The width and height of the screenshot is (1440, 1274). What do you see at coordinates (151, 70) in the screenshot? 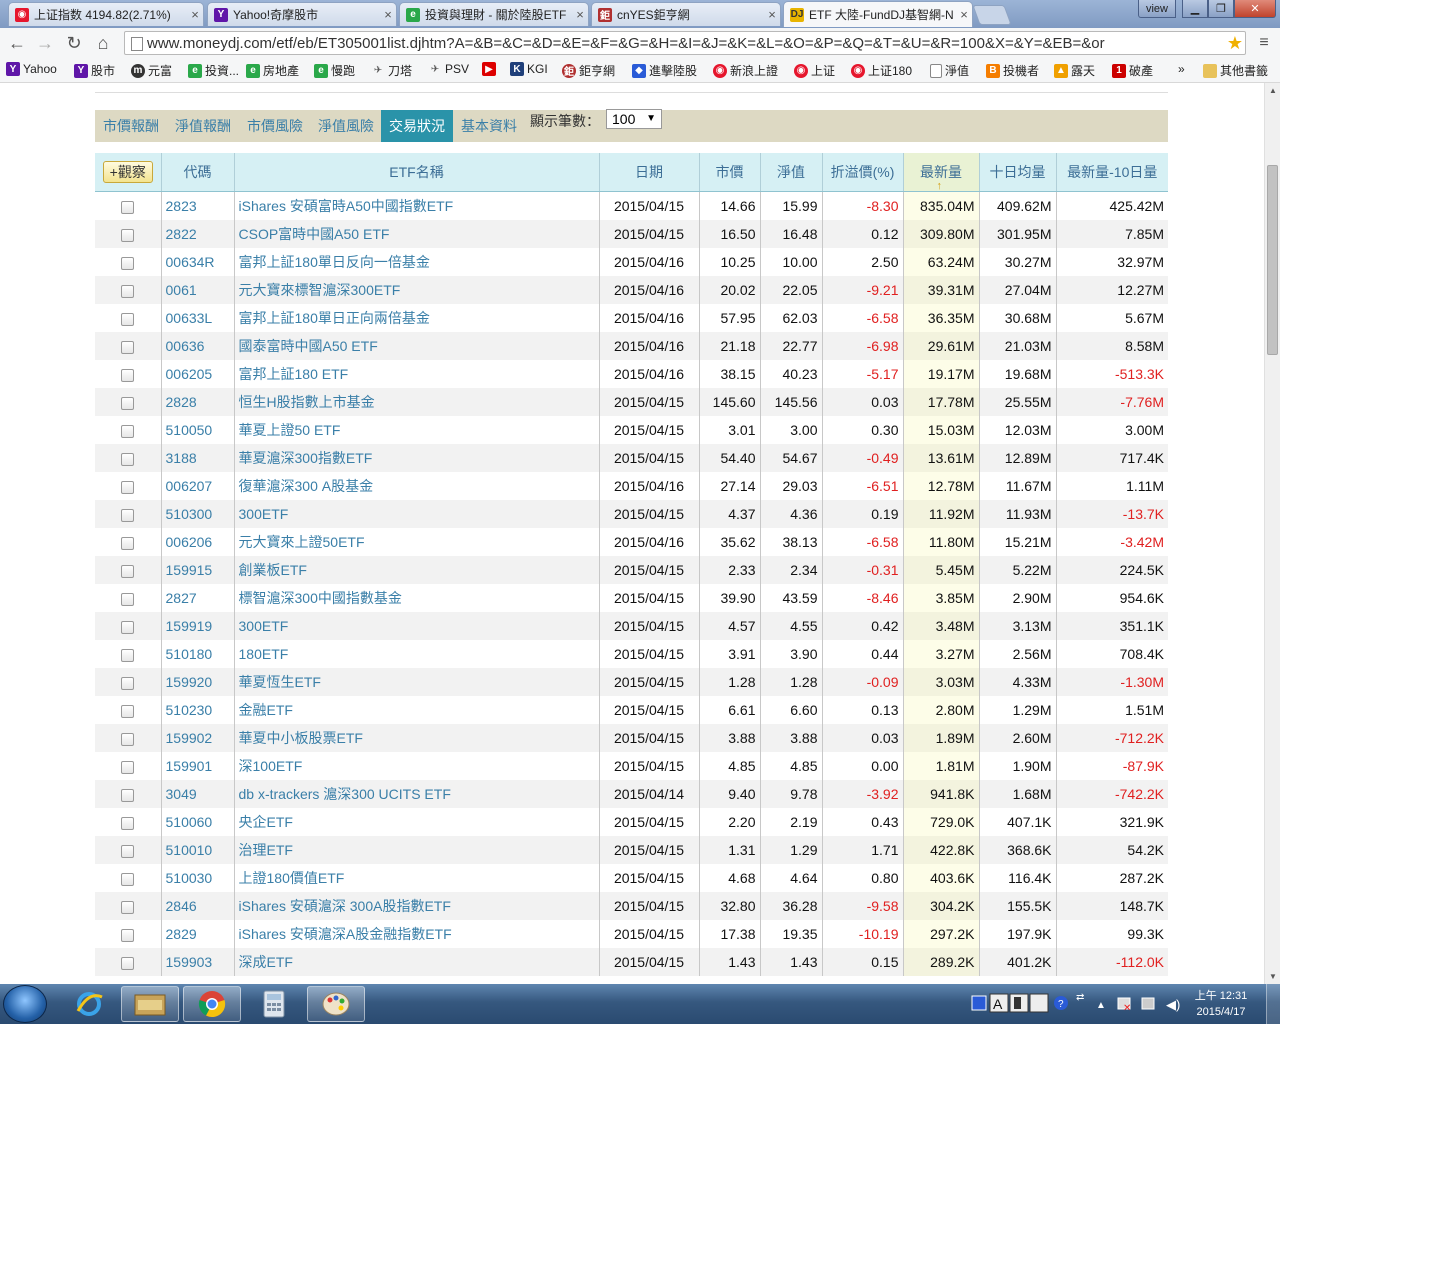
I see `bookmark-item: m 元富` at bounding box center [151, 70].